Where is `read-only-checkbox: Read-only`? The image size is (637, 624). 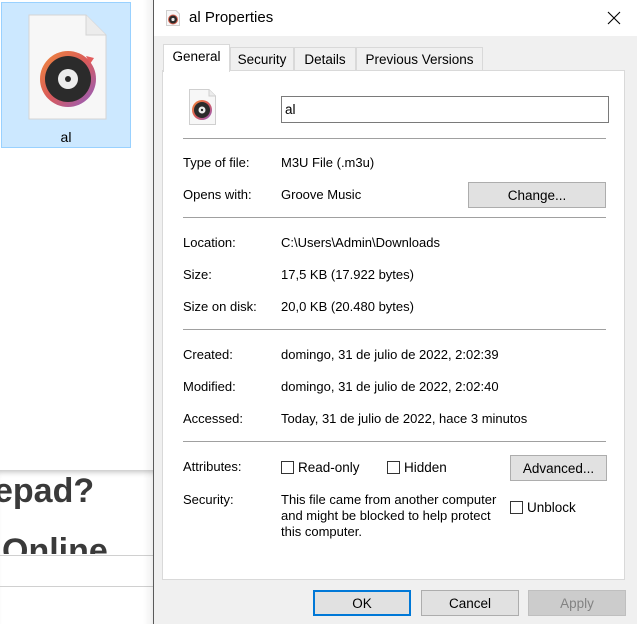 read-only-checkbox: Read-only is located at coordinates (320, 467).